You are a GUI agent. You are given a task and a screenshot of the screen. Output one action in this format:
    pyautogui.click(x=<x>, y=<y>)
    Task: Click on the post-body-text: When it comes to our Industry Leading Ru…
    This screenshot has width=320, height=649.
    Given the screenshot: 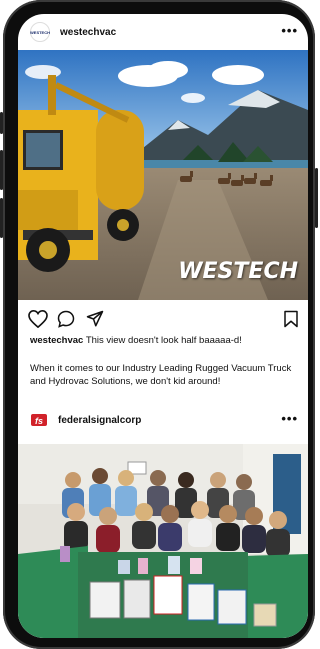 What is the action you would take?
    pyautogui.click(x=161, y=375)
    